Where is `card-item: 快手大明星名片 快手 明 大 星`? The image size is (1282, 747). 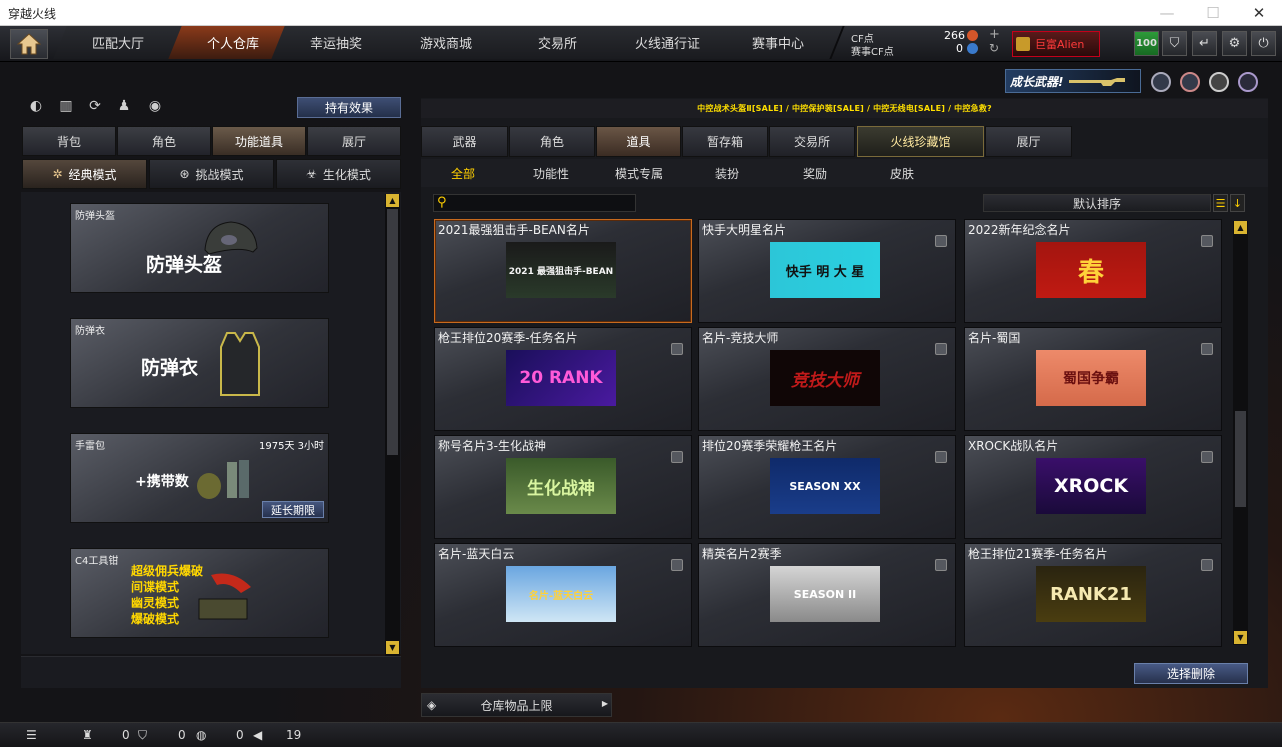 card-item: 快手大明星名片 快手 明 大 星 is located at coordinates (827, 271).